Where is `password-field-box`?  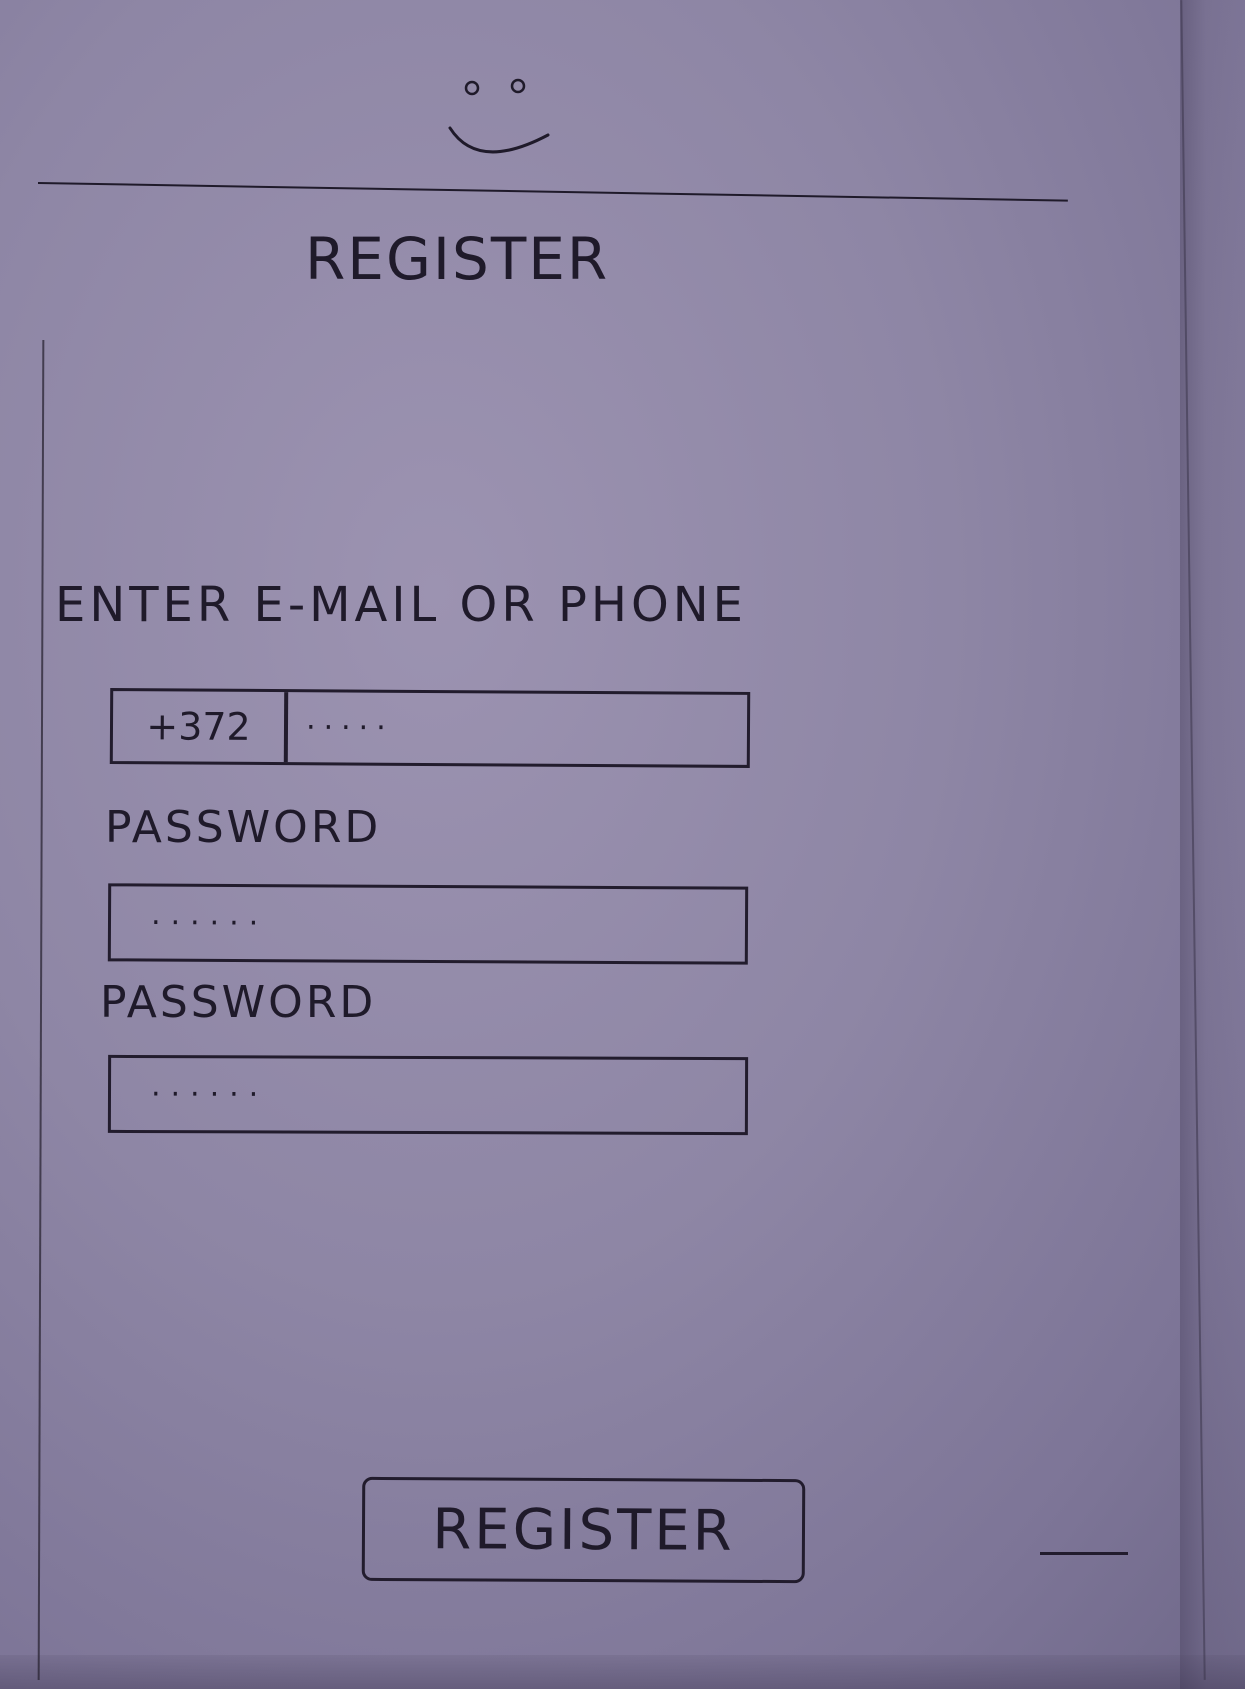
password-field-box is located at coordinates (428, 924).